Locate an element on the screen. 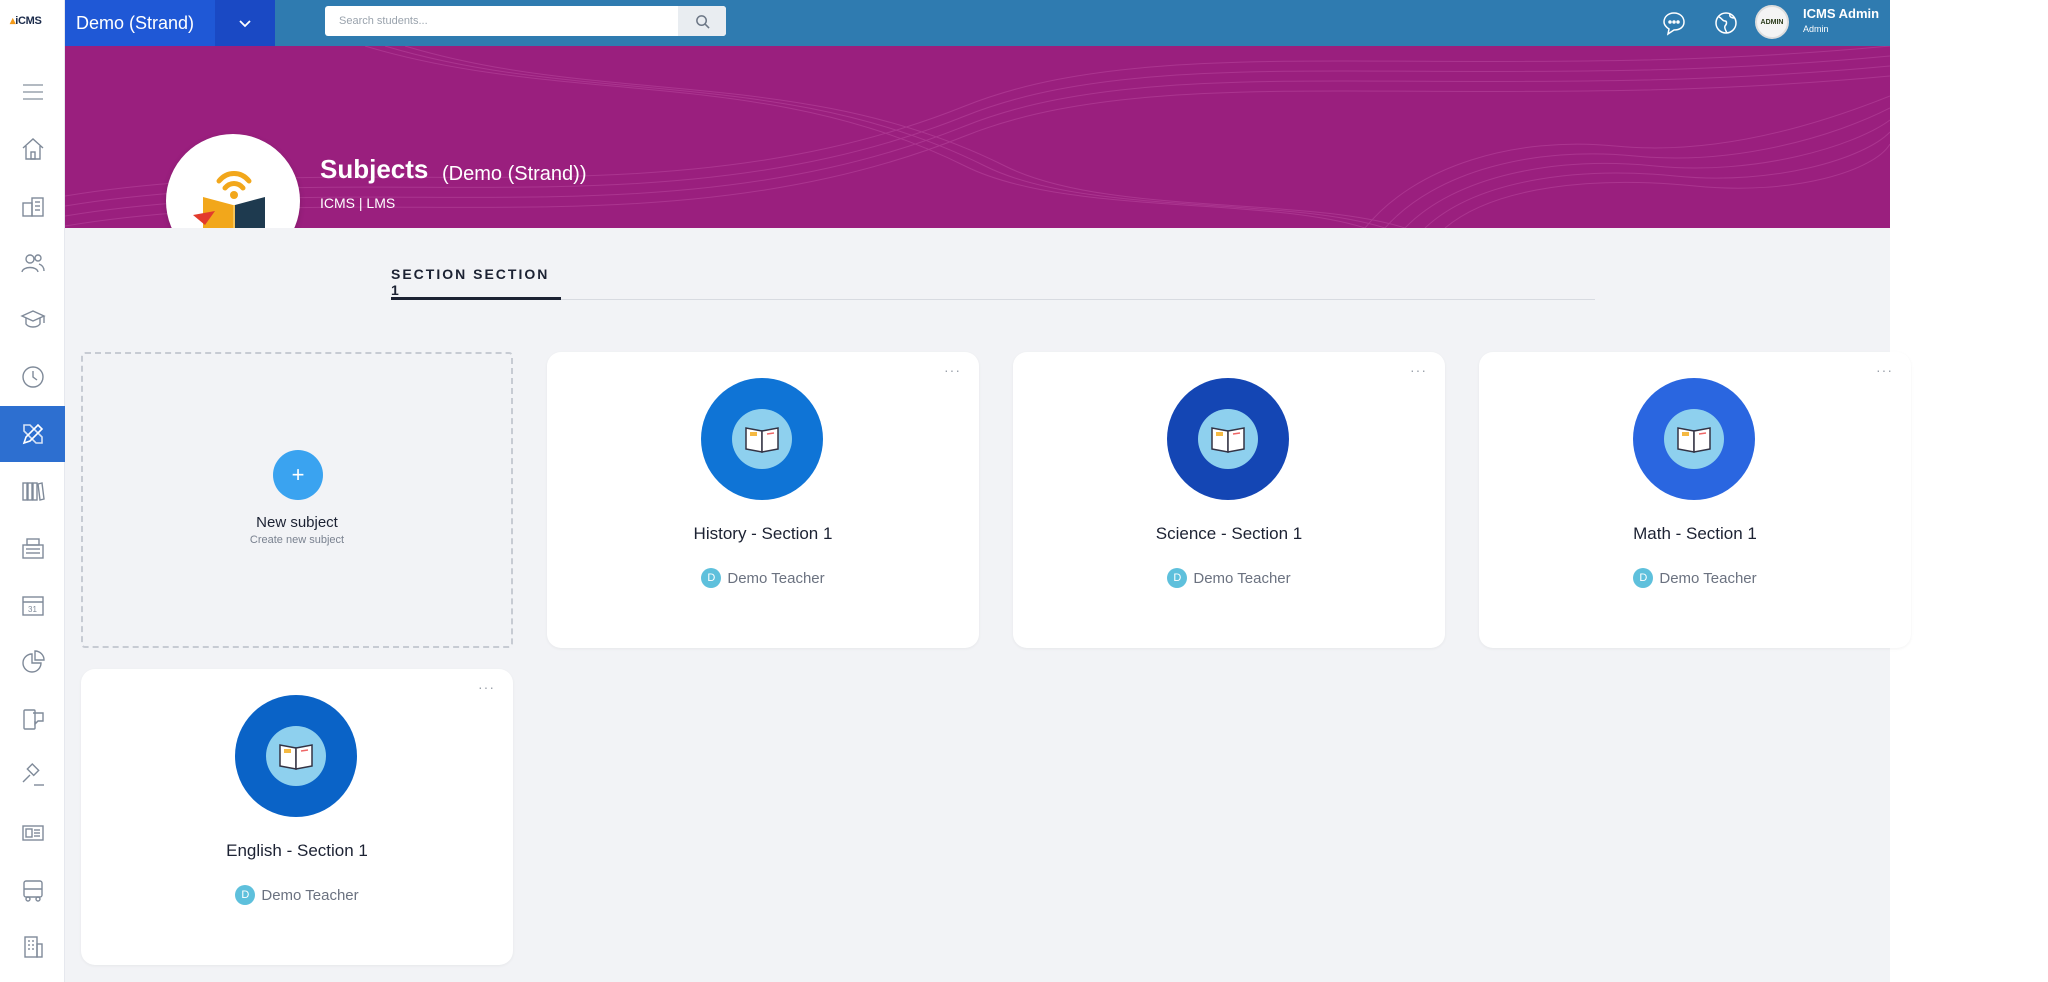  library-icon is located at coordinates (32, 491).